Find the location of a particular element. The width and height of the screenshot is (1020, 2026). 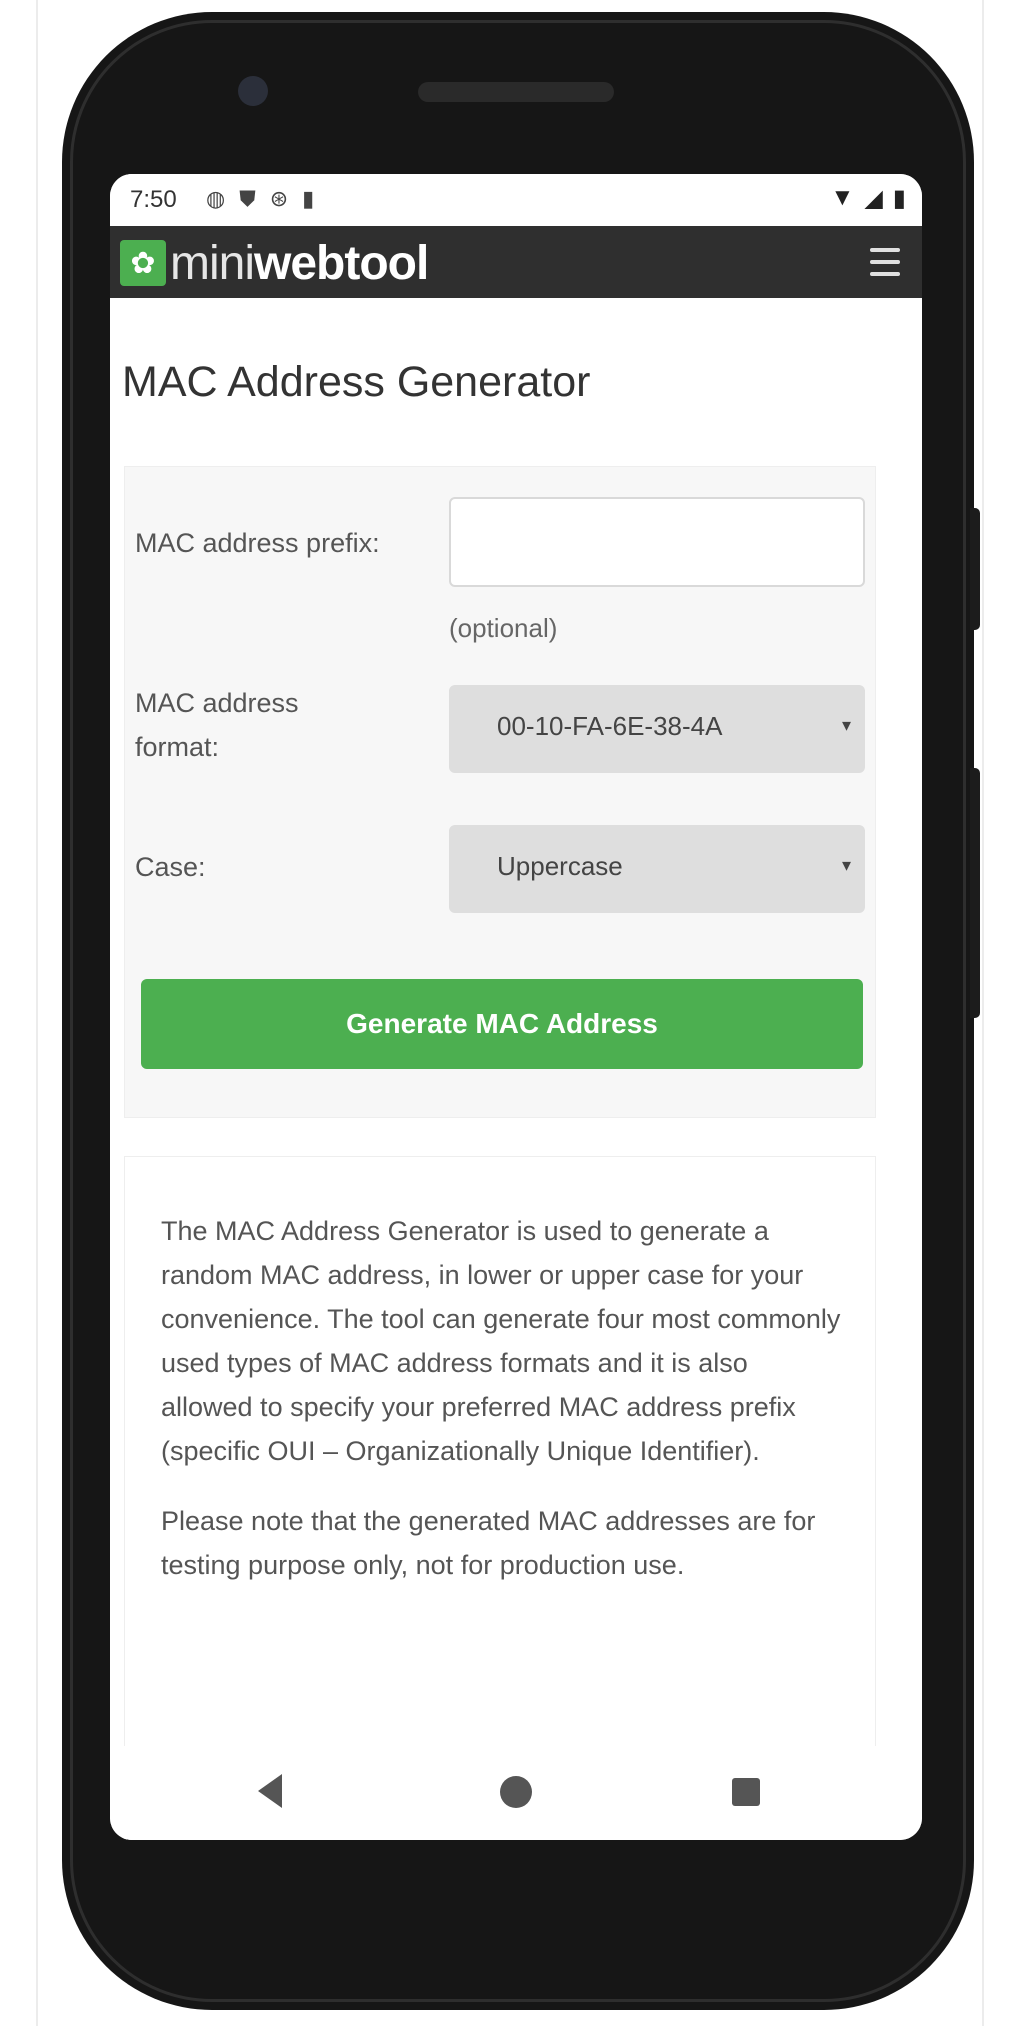

logo-text-webtool: webtool is located at coordinates (341, 263).